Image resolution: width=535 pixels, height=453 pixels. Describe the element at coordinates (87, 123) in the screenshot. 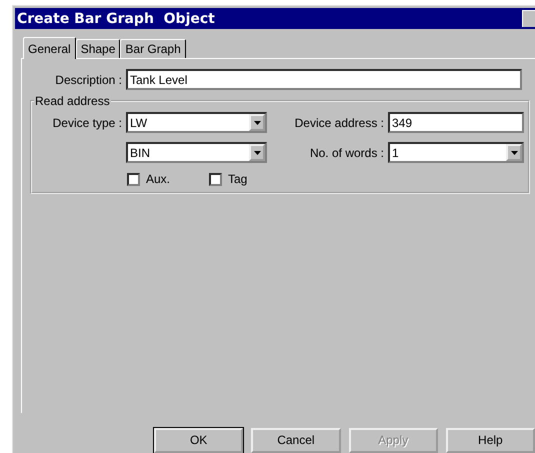

I see `field-label: Device type :` at that location.